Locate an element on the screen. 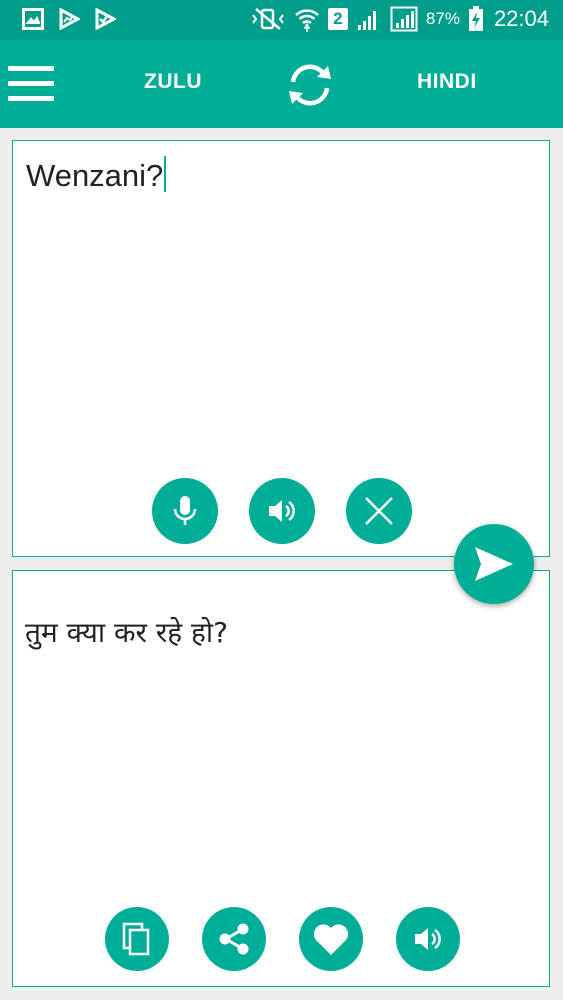  input-text-area: Wenzani? is located at coordinates (96, 175).